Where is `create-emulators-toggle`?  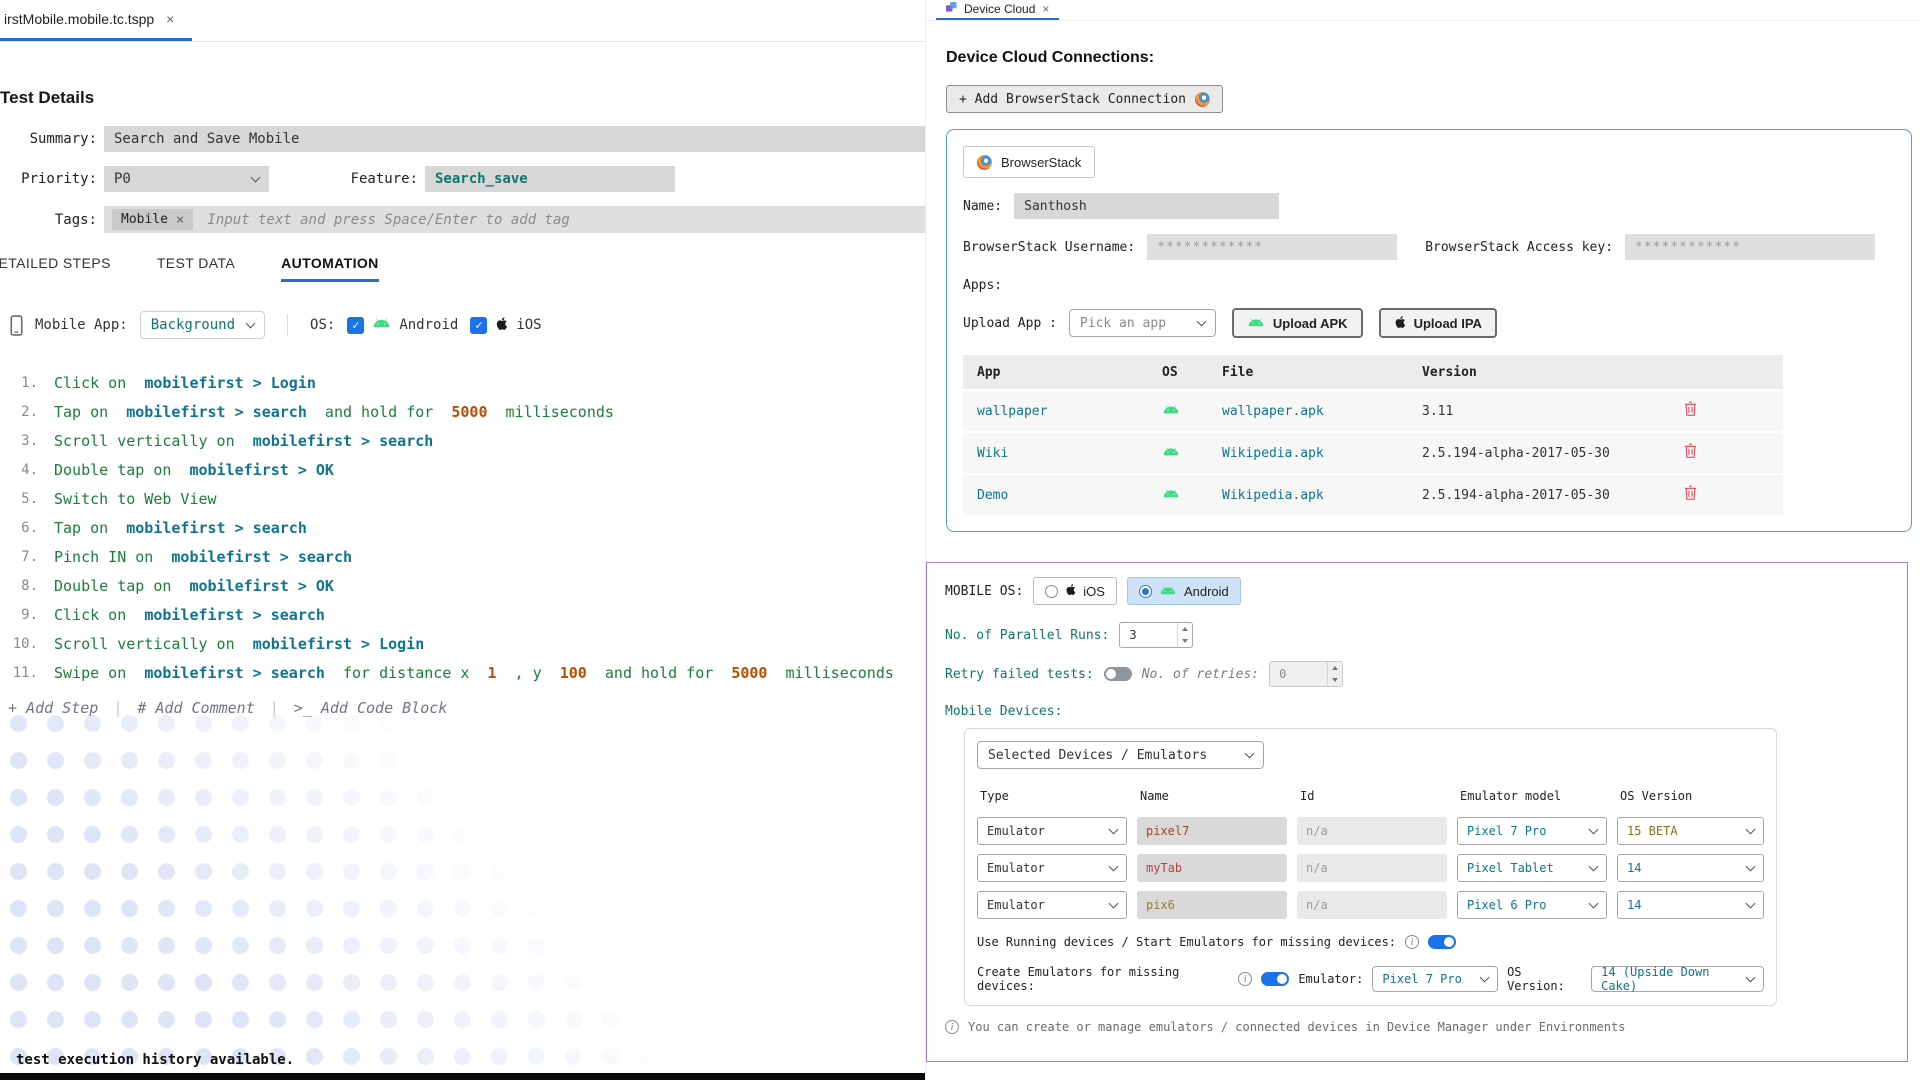 create-emulators-toggle is located at coordinates (1275, 979).